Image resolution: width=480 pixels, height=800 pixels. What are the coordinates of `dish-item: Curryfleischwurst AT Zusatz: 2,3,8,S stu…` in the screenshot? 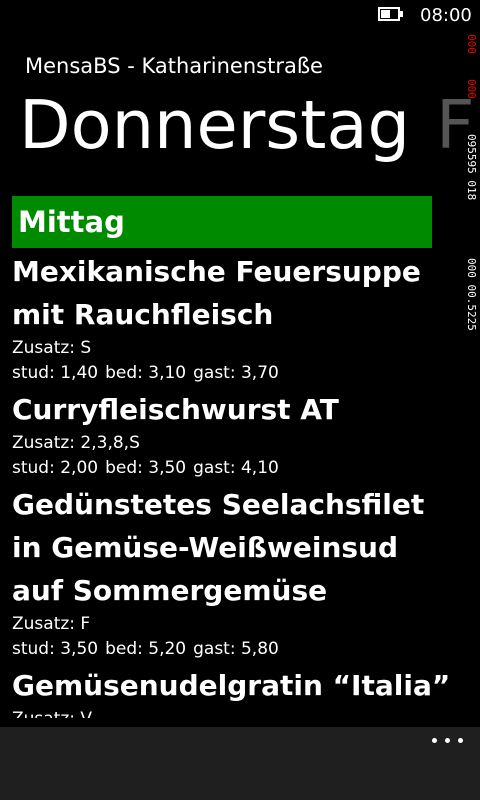 It's located at (232, 434).